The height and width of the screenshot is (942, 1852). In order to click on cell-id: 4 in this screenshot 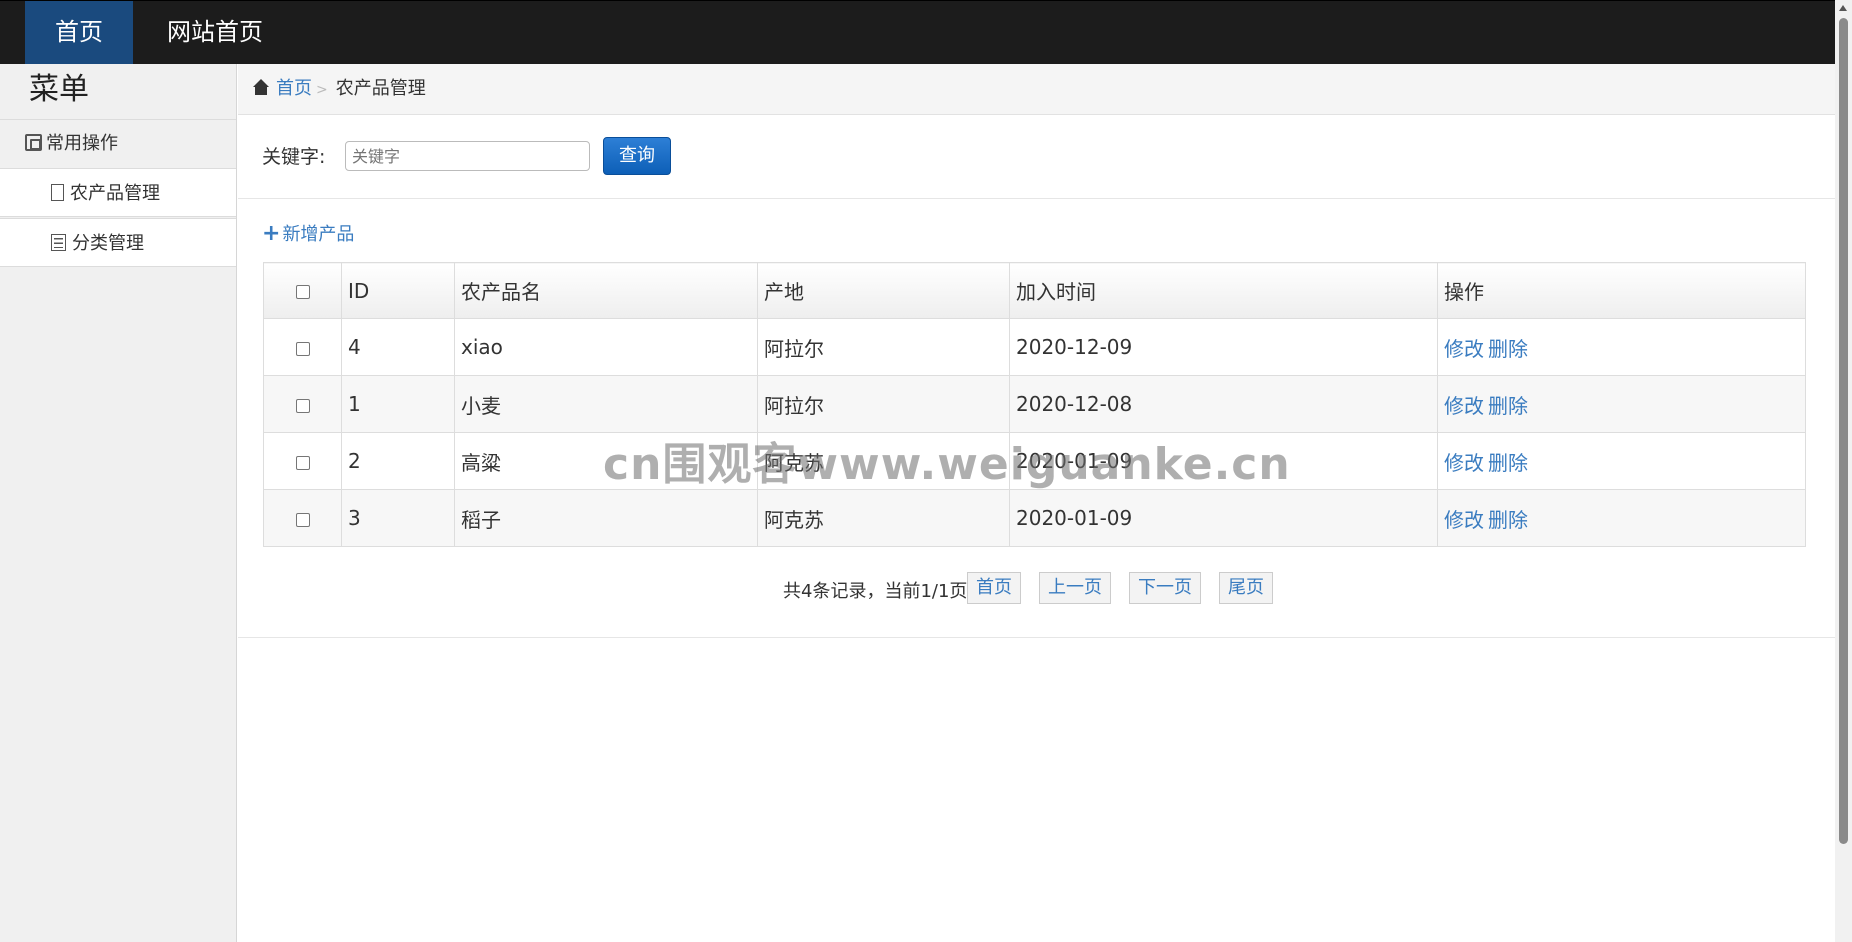, I will do `click(398, 347)`.